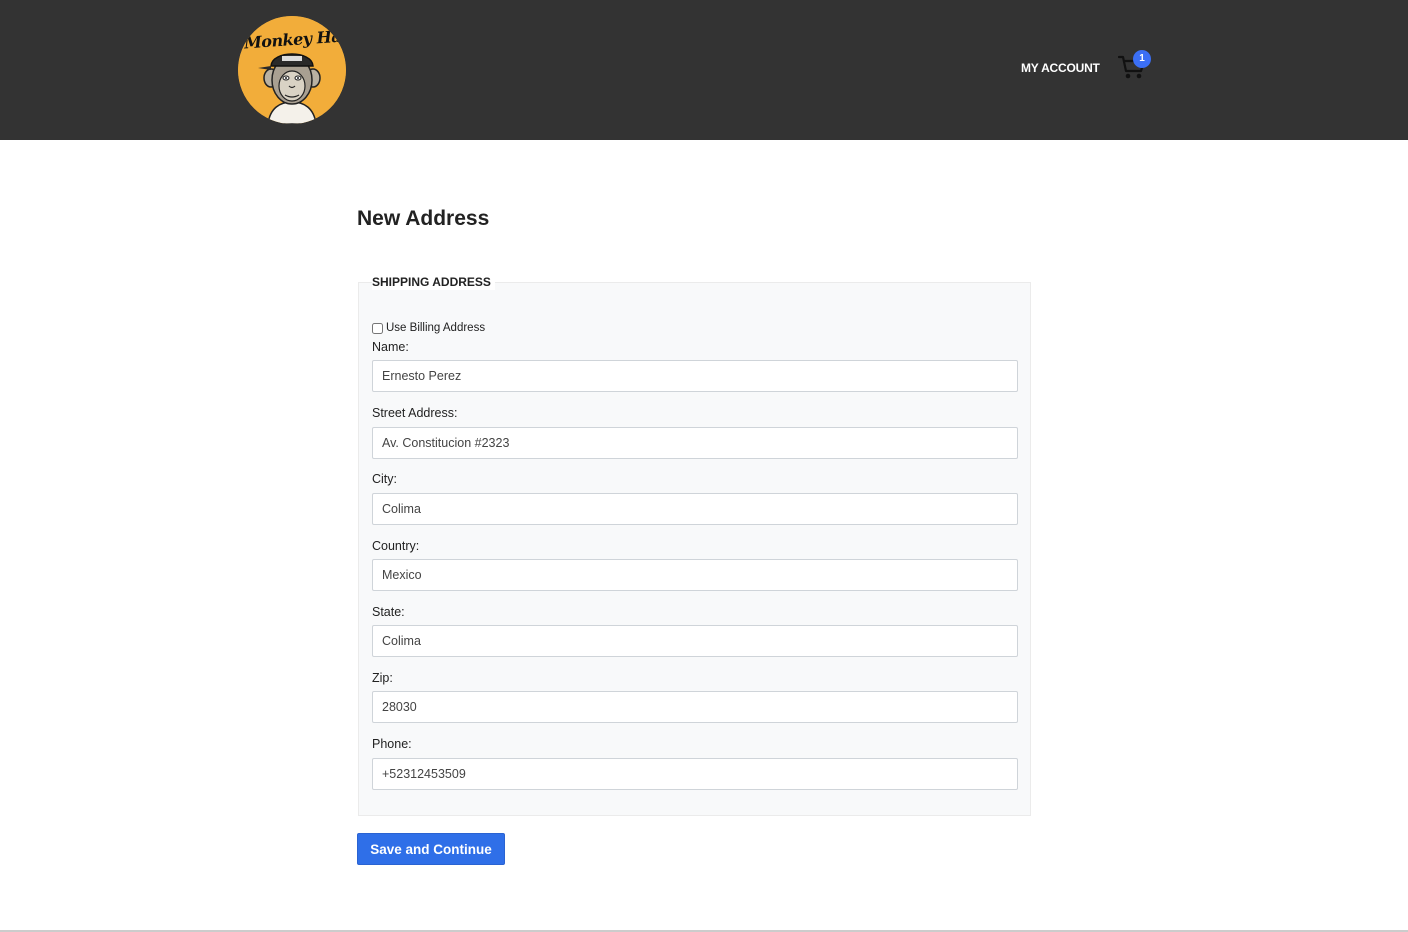 The width and height of the screenshot is (1408, 932). Describe the element at coordinates (695, 641) in the screenshot. I see `state-field` at that location.